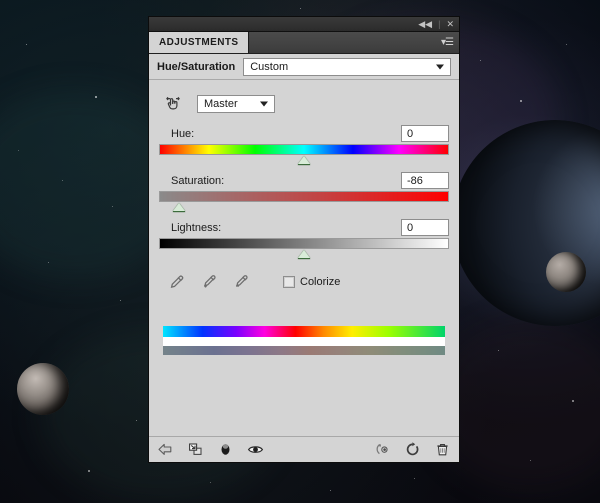 This screenshot has width=600, height=503. I want to click on slider-head-lightness: Lightness: 0, so click(304, 228).